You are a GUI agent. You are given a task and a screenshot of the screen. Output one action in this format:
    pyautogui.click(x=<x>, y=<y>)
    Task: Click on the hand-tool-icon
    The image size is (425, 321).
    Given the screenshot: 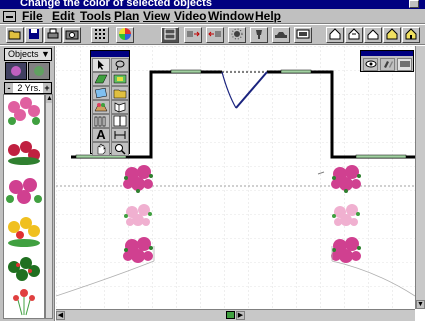 What is the action you would take?
    pyautogui.click(x=101, y=149)
    